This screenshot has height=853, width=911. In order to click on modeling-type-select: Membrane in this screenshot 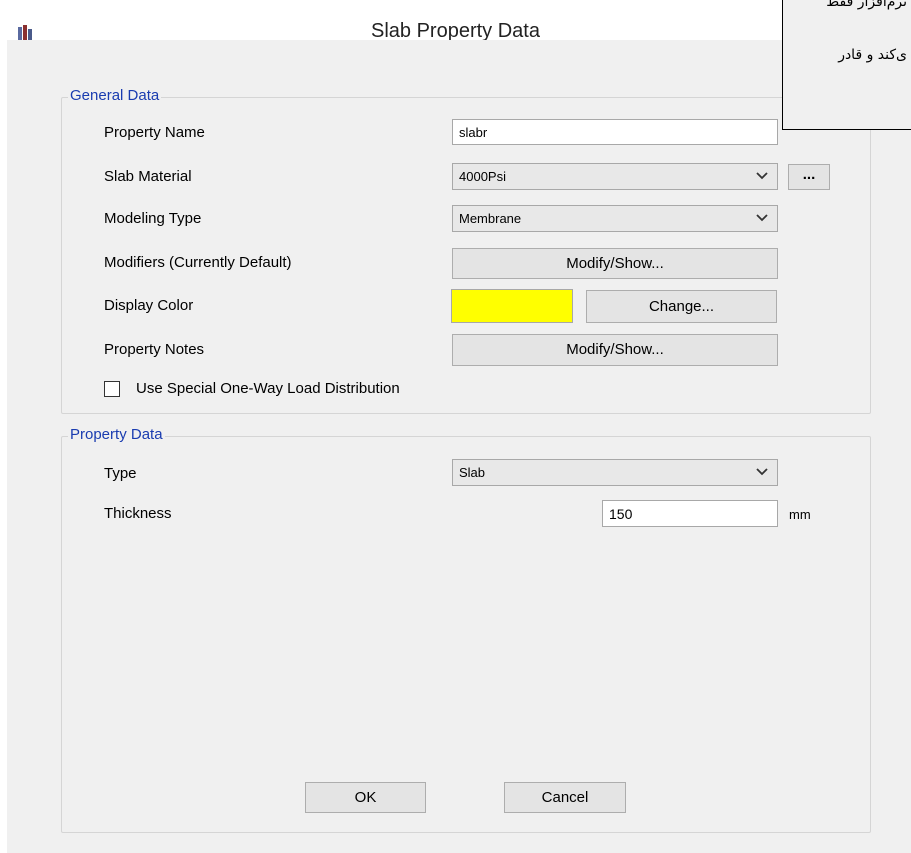, I will do `click(615, 218)`.